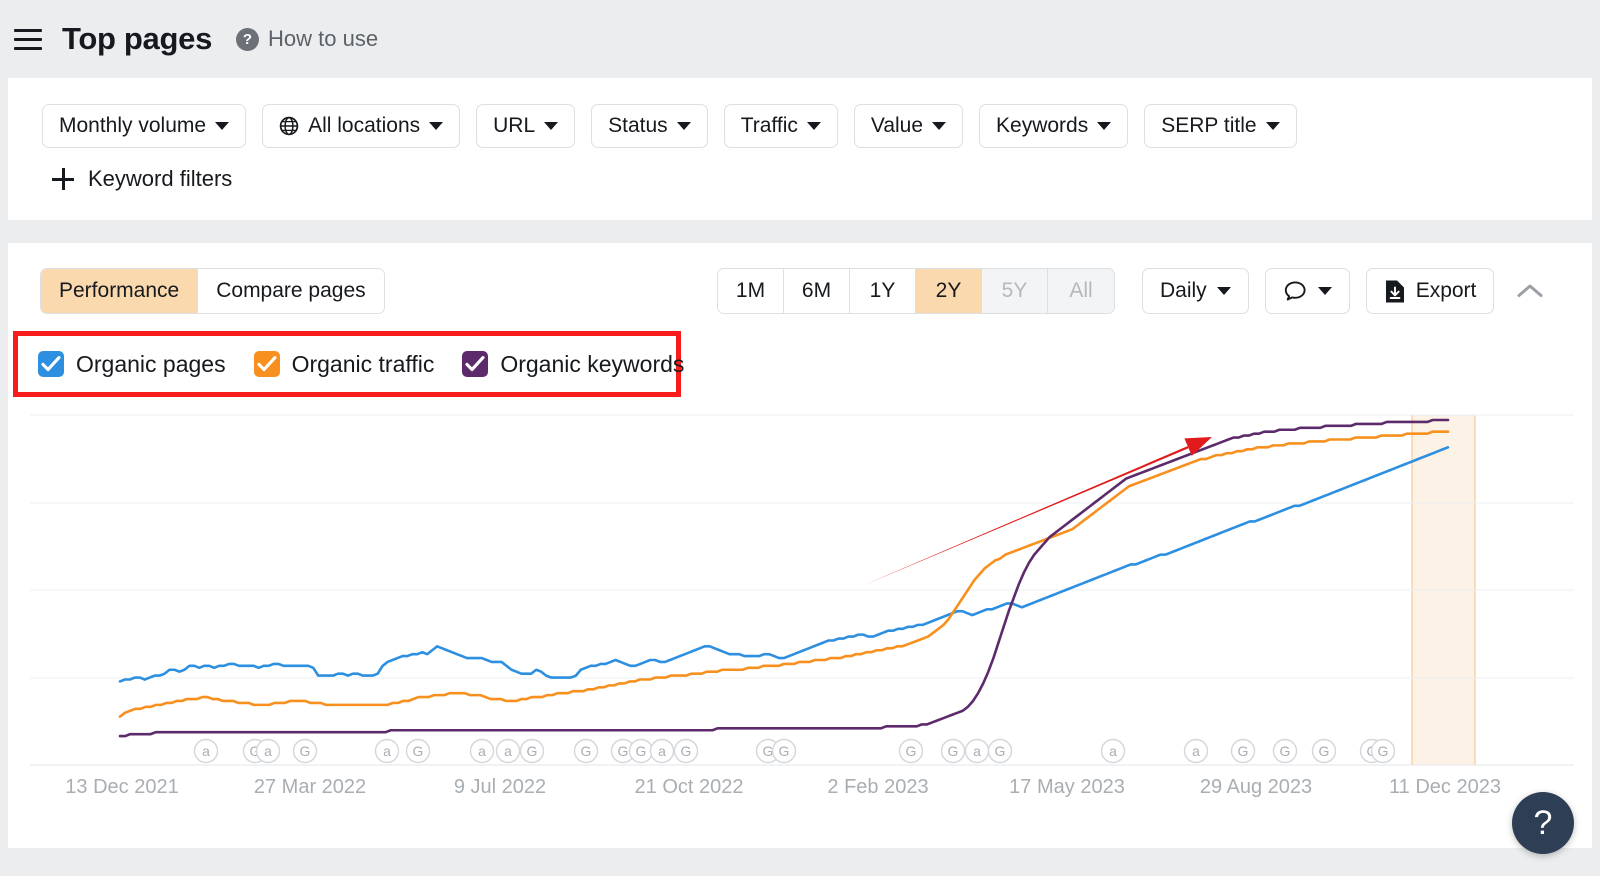  I want to click on filter-label: Keywords, so click(1042, 125).